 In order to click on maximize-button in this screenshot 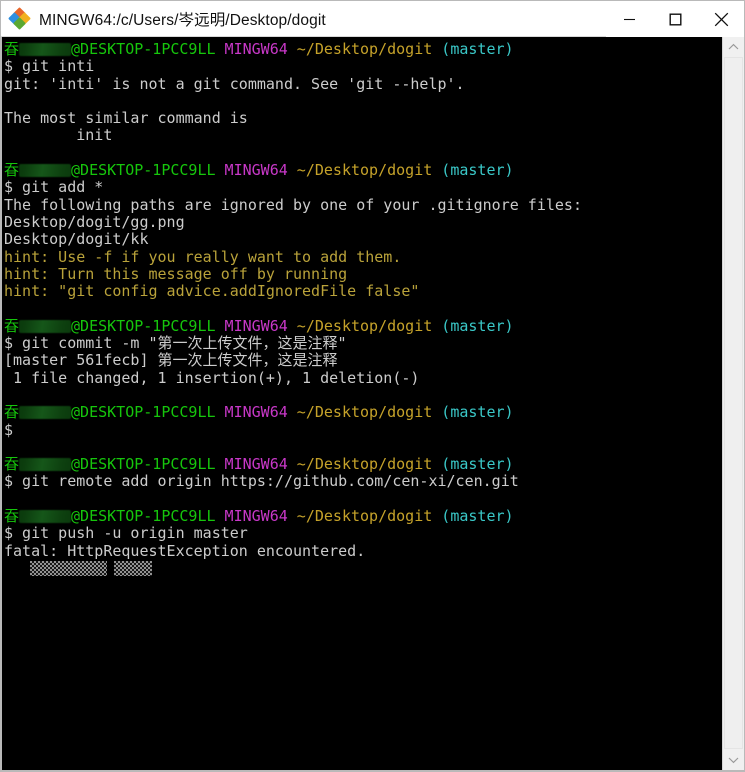, I will do `click(675, 19)`.